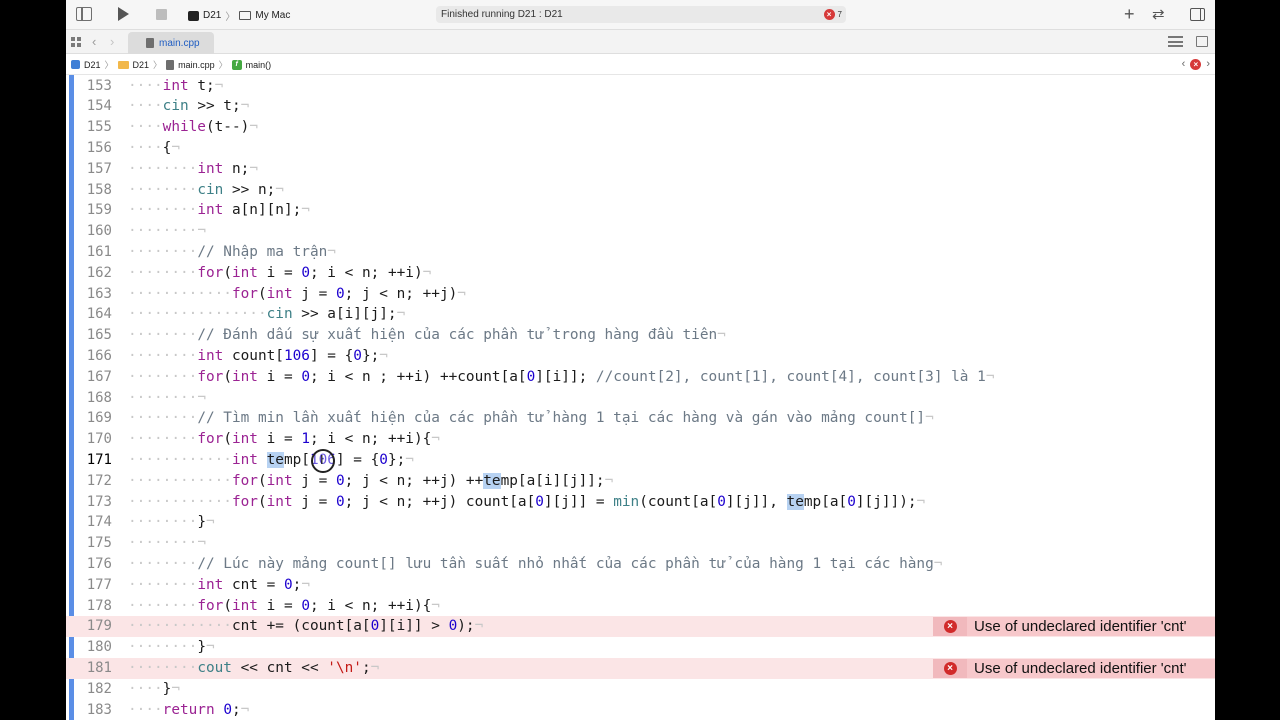 The height and width of the screenshot is (720, 1280). Describe the element at coordinates (640, 169) in the screenshot. I see `code-line: 157 ········int n;¬` at that location.